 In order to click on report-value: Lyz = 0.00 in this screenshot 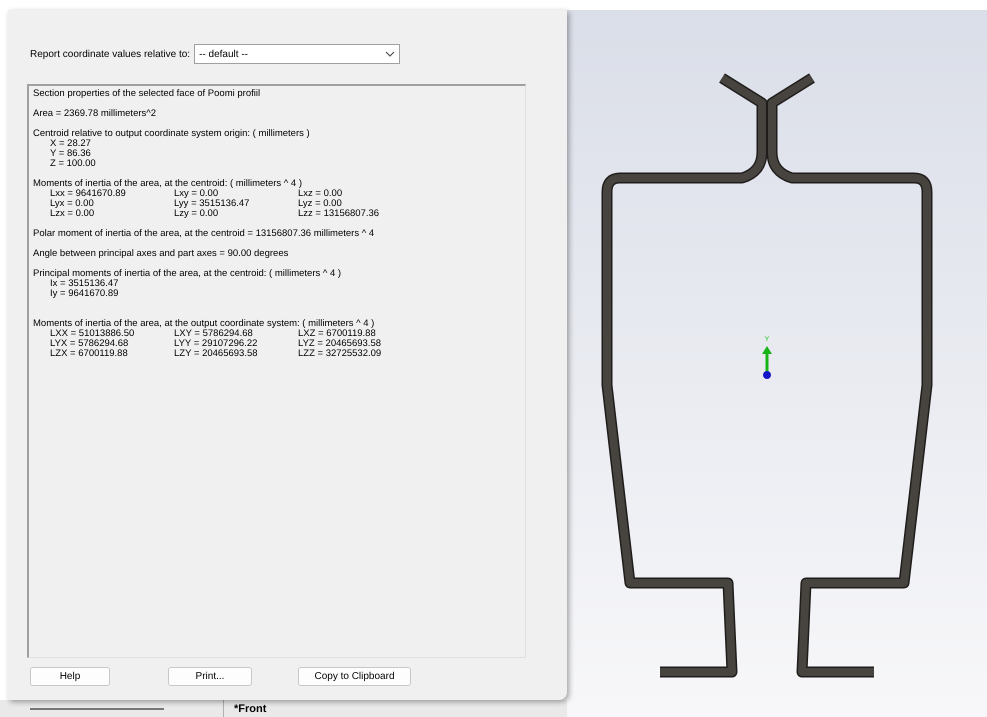, I will do `click(320, 204)`.